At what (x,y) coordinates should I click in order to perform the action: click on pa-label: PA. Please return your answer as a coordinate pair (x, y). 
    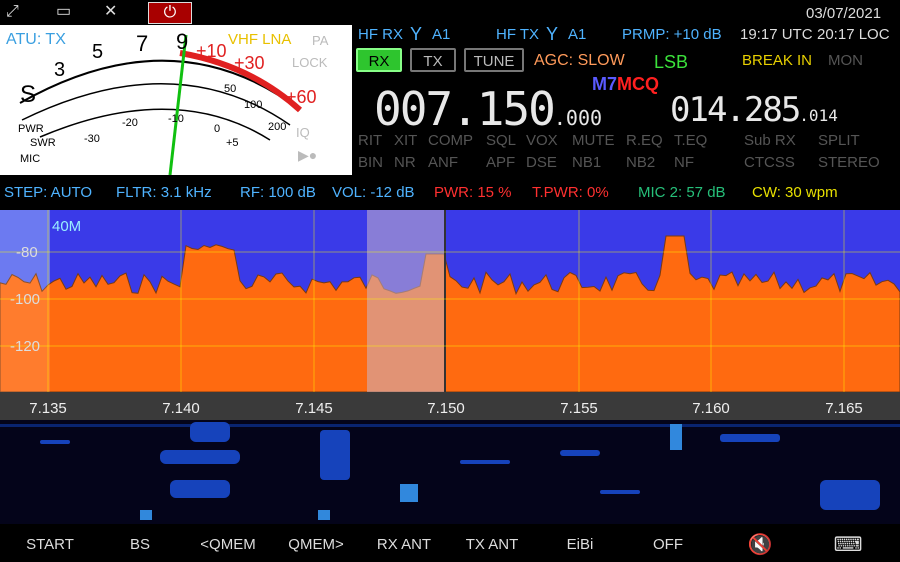
    Looking at the image, I should click on (320, 40).